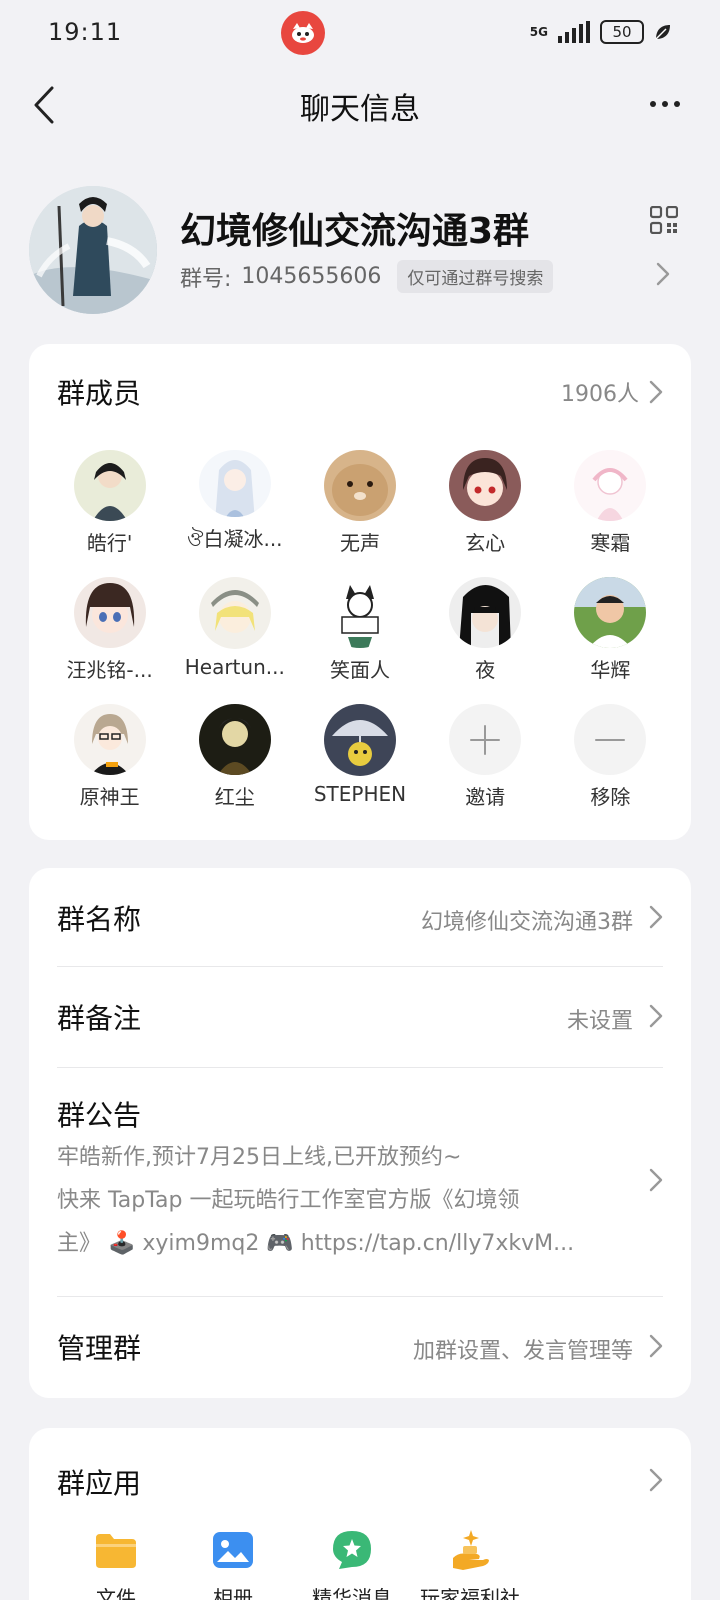 The width and height of the screenshot is (720, 1600). I want to click on manage-group-label: 管理群, so click(99, 1348).